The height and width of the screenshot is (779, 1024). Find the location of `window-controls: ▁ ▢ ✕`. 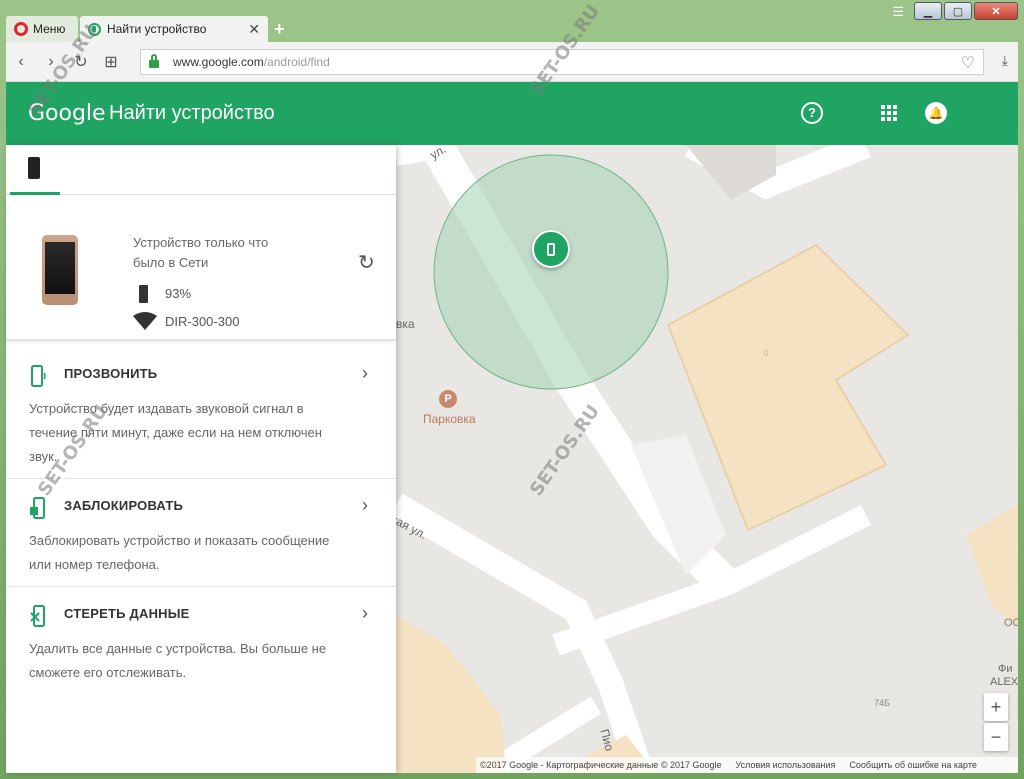

window-controls: ▁ ▢ ✕ is located at coordinates (966, 11).